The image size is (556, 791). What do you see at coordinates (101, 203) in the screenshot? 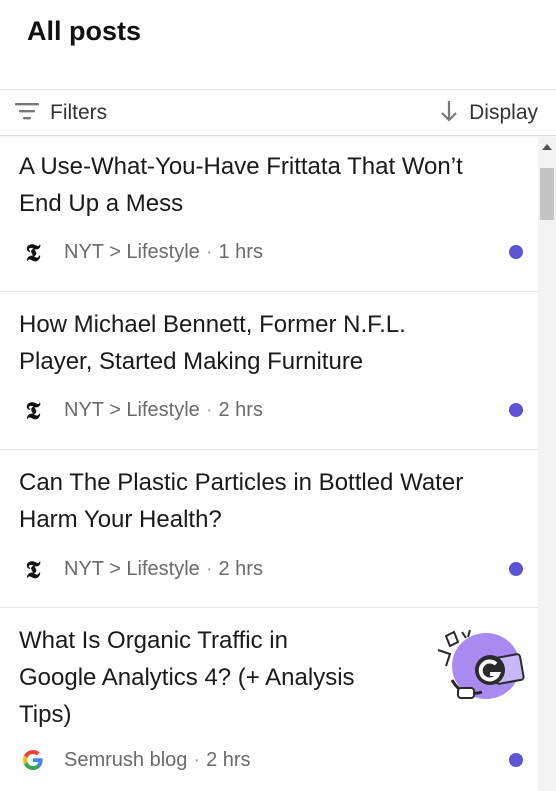
I see `post-title-line: End Up a Mess` at bounding box center [101, 203].